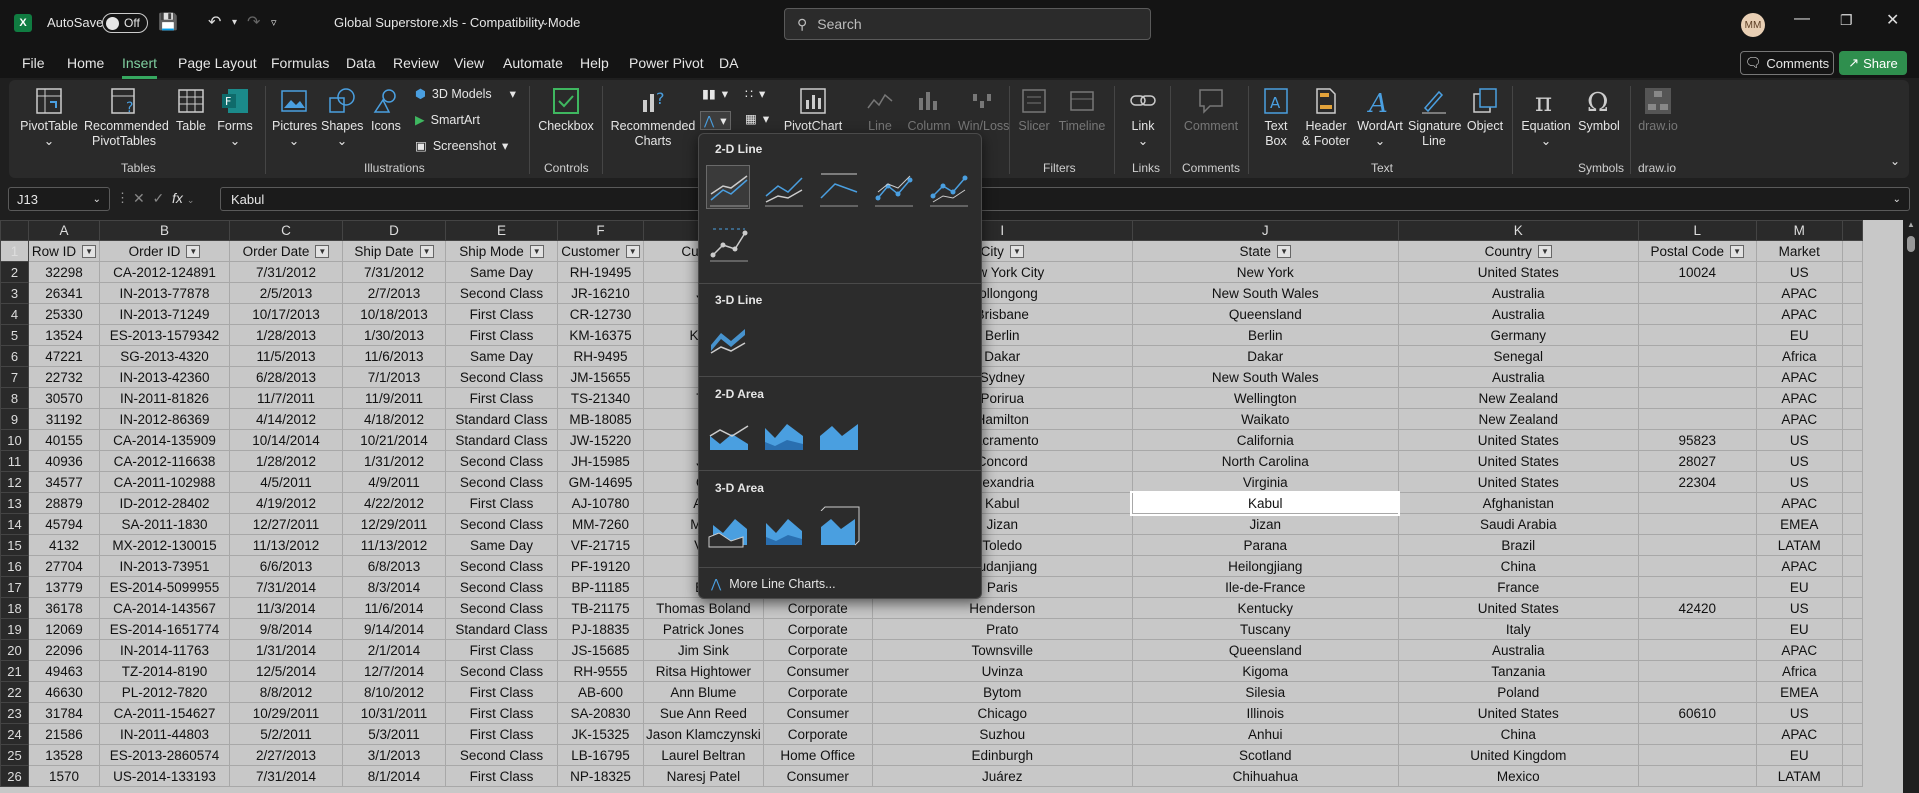 The height and width of the screenshot is (793, 1919). I want to click on cell: EU, so click(1799, 335).